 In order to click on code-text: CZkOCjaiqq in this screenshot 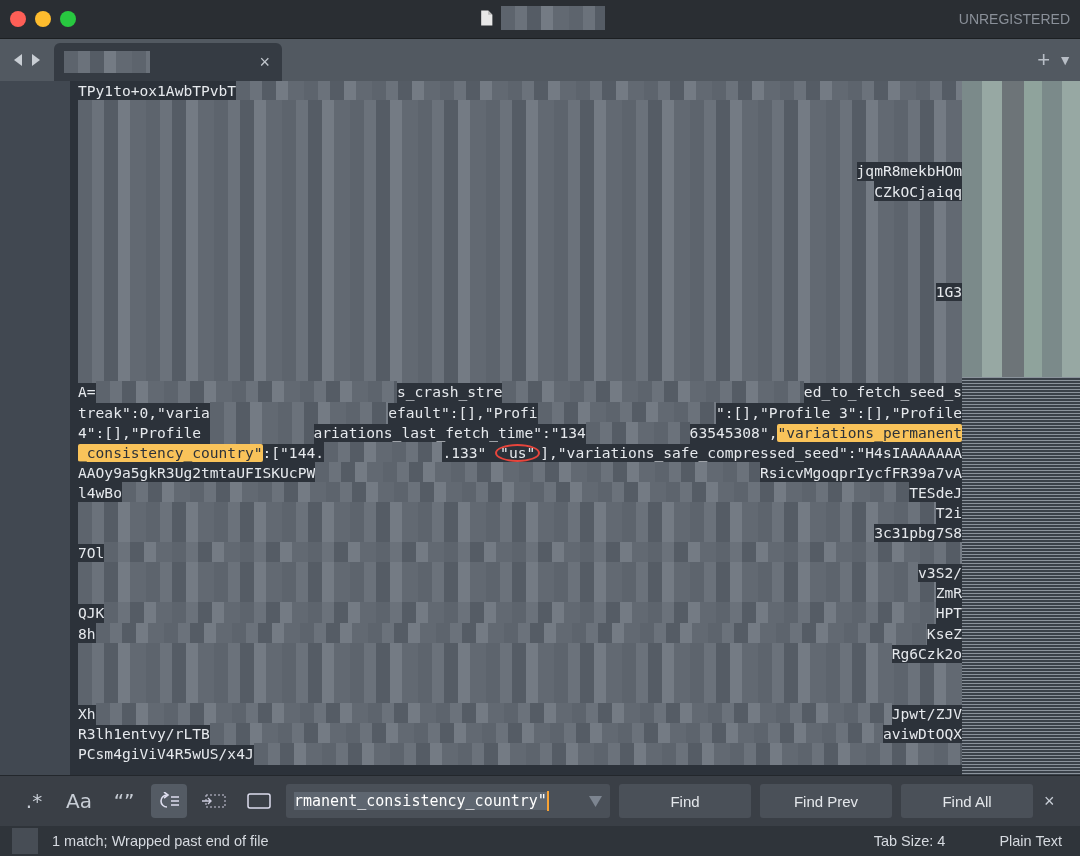, I will do `click(918, 191)`.